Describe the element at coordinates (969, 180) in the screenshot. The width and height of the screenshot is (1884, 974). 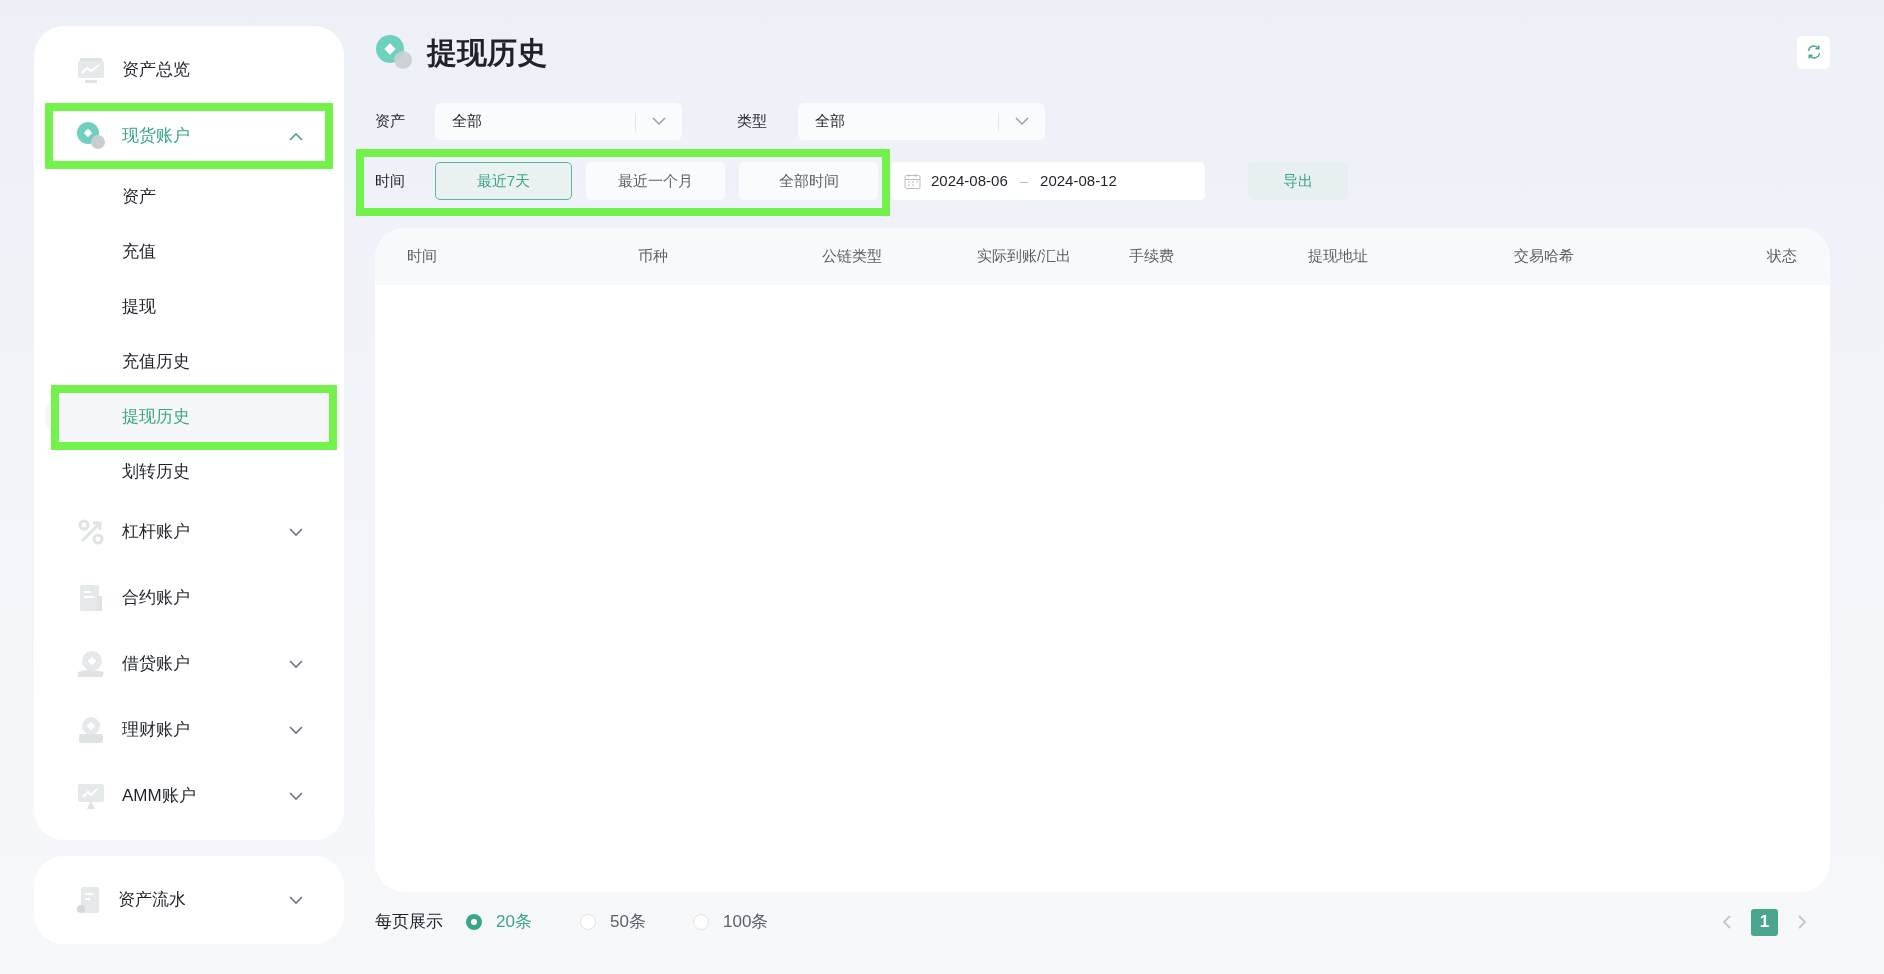
I see `date-start: 2024-08-06` at that location.